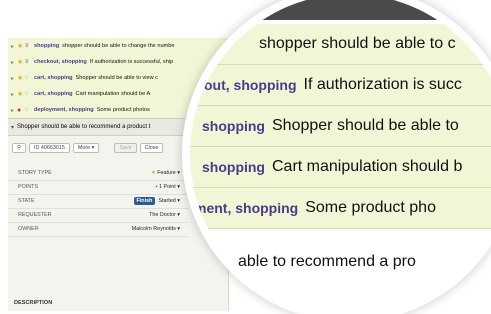 Image resolution: width=491 pixels, height=314 pixels. Describe the element at coordinates (123, 110) in the screenshot. I see `story-title: Some product photos` at that location.